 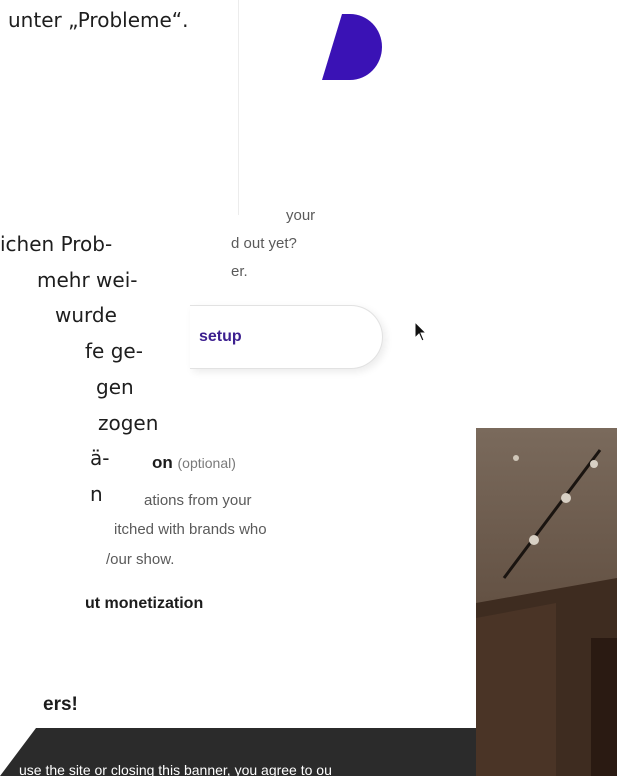 I want to click on setup-text-line: d out yet?, so click(x=264, y=243).